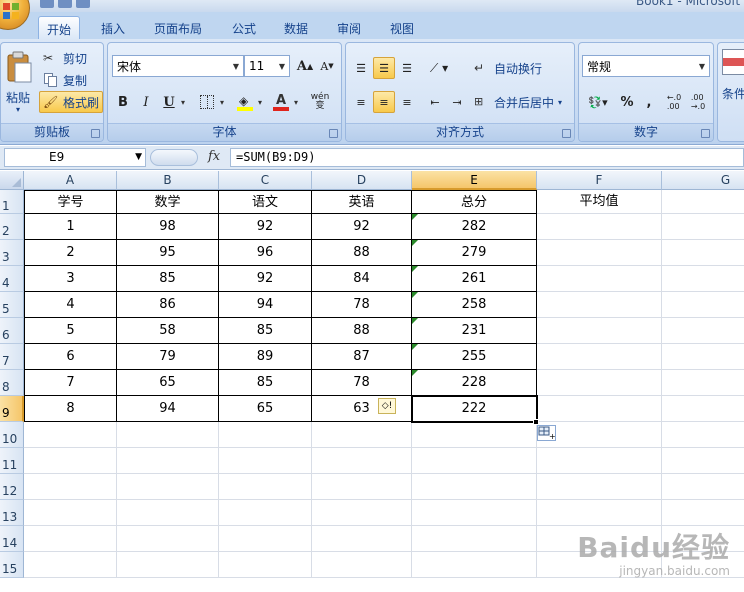 The width and height of the screenshot is (744, 592). Describe the element at coordinates (265, 180) in the screenshot. I see `column-header-c: C` at that location.